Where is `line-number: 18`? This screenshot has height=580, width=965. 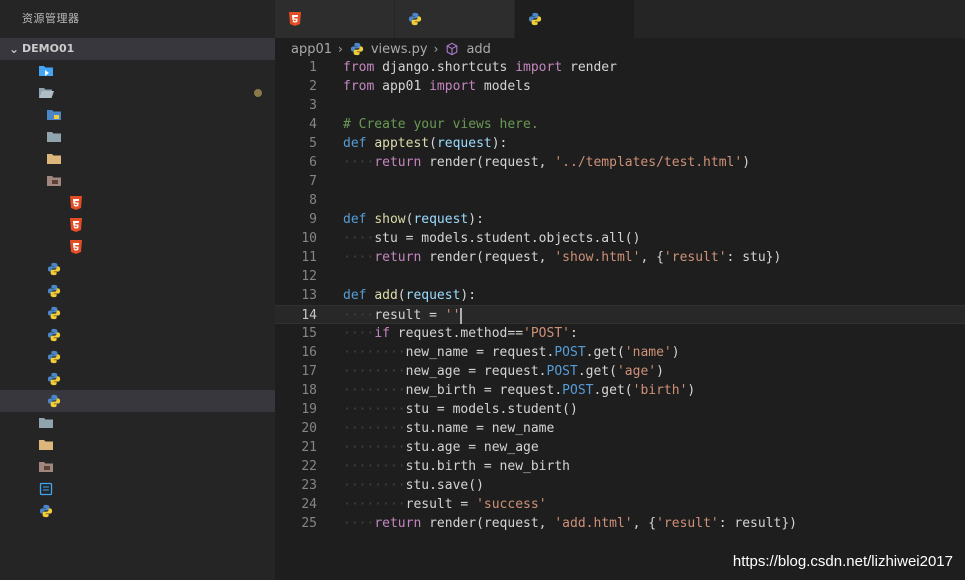 line-number: 18 is located at coordinates (309, 390).